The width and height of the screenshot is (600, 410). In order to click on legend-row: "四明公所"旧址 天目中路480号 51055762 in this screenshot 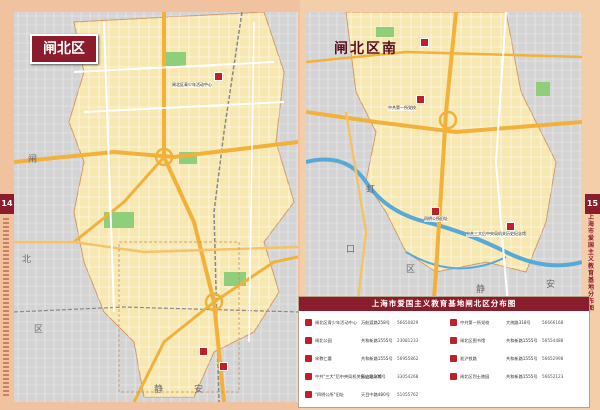, I will do `click(375, 395)`.